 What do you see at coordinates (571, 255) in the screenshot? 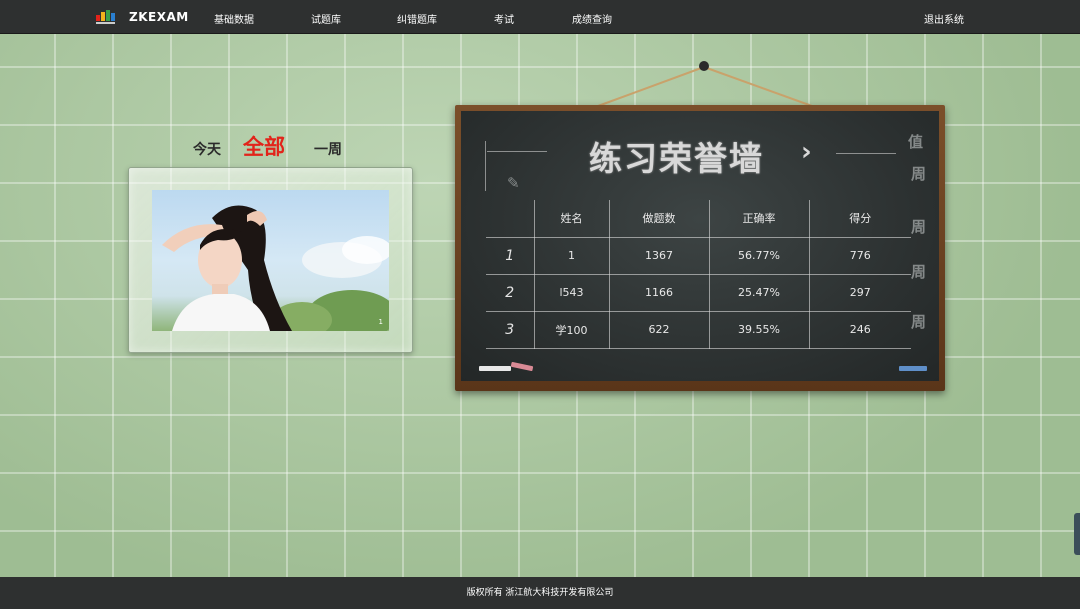
I see `student-name: 1` at bounding box center [571, 255].